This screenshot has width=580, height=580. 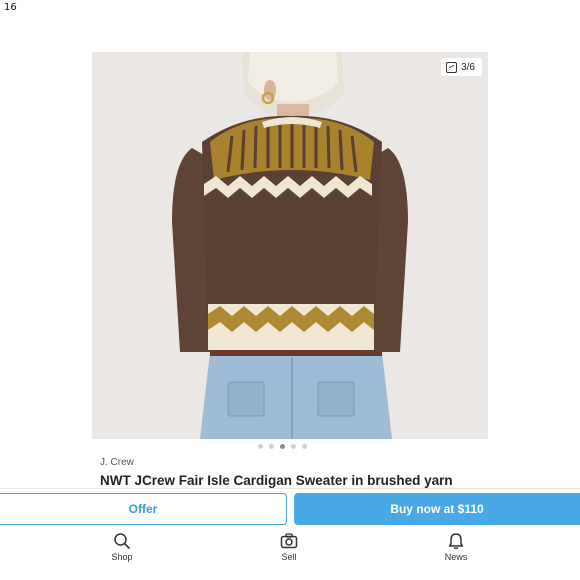 I want to click on gallery-pagination, so click(x=282, y=446).